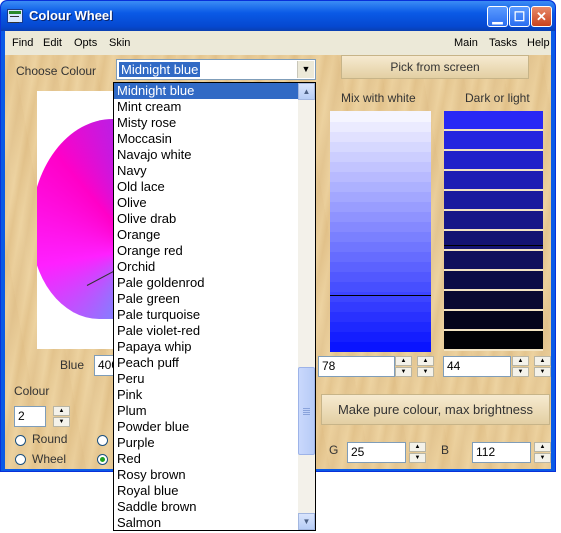 The width and height of the screenshot is (561, 533). I want to click on close-button: ✕, so click(541, 16).